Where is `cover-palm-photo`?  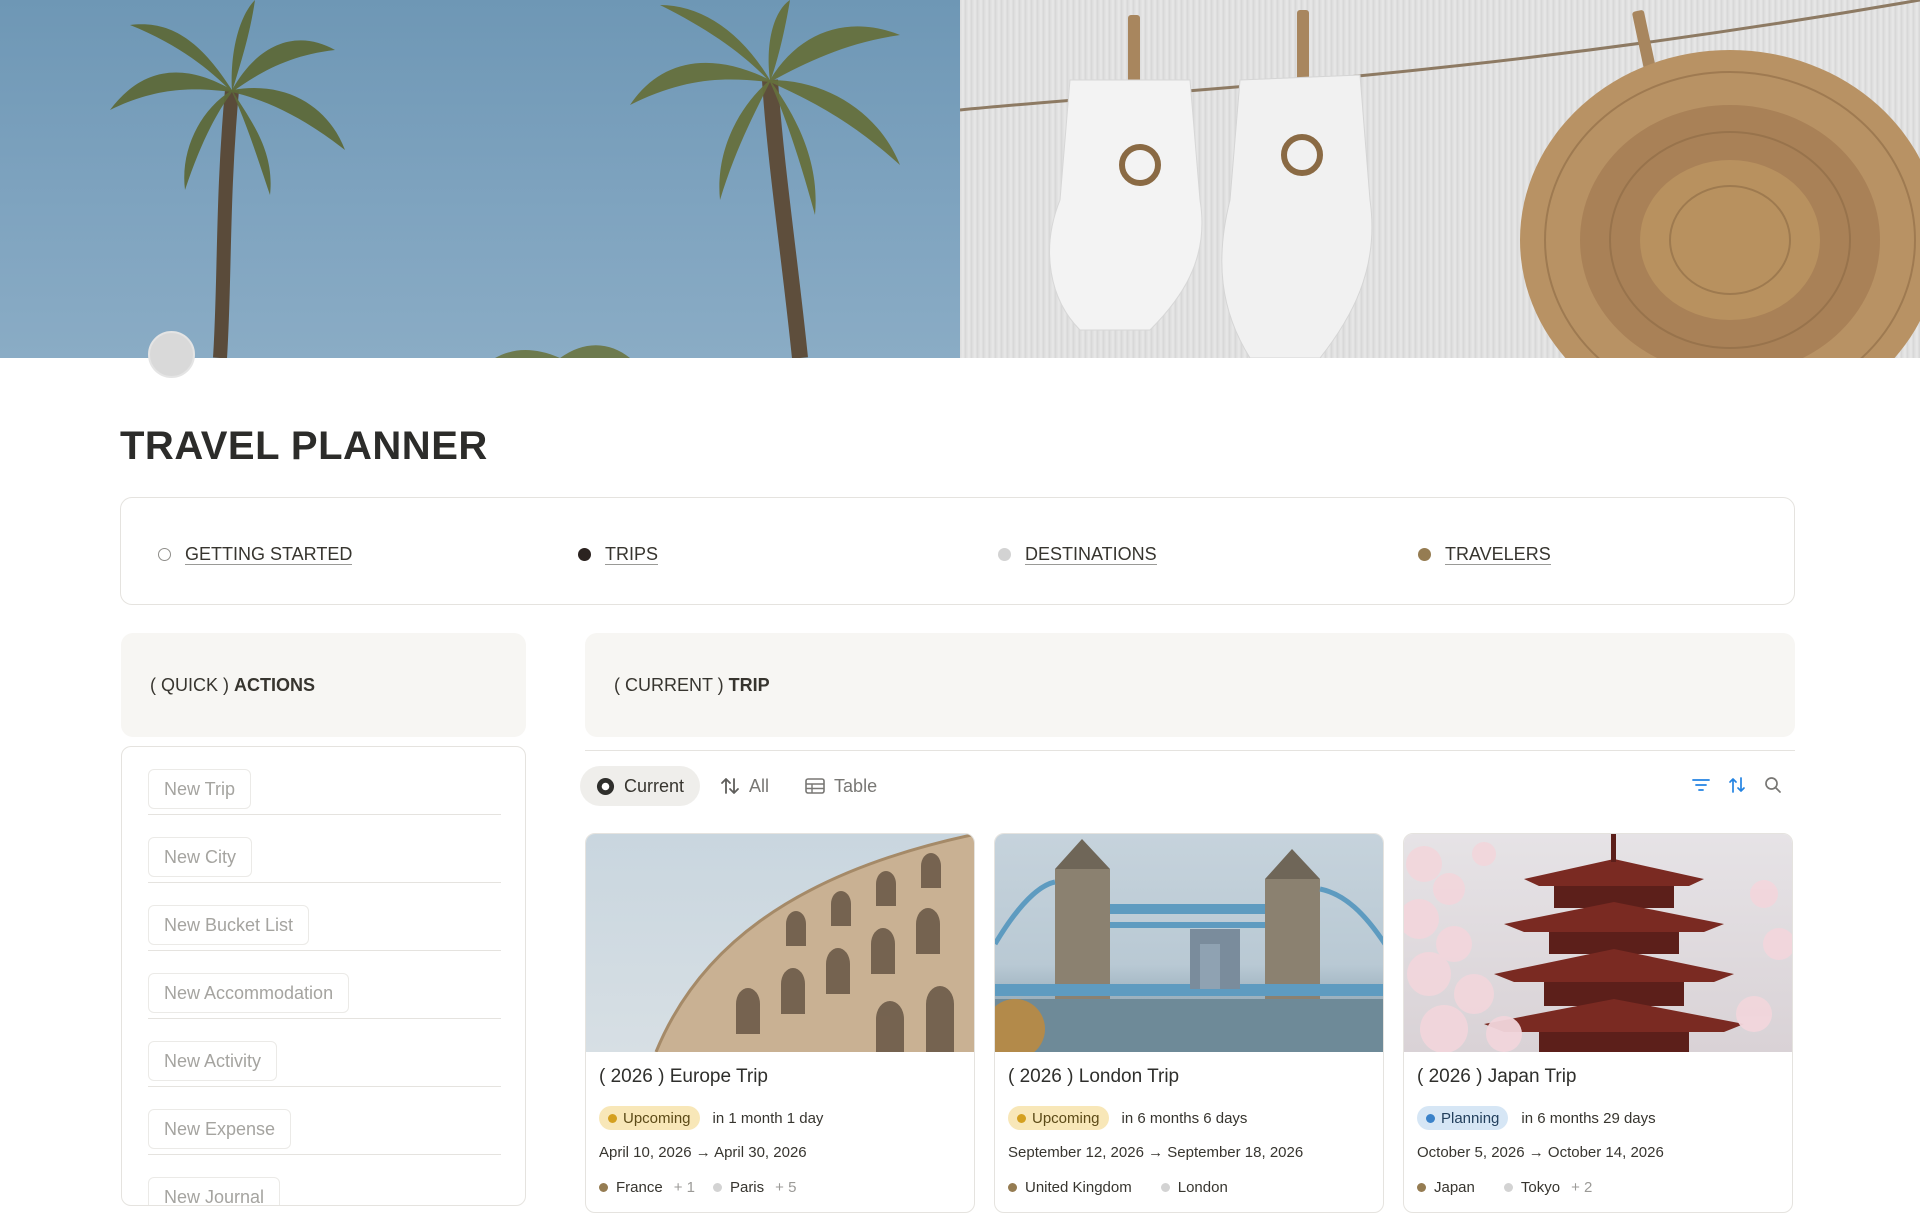
cover-palm-photo is located at coordinates (480, 179).